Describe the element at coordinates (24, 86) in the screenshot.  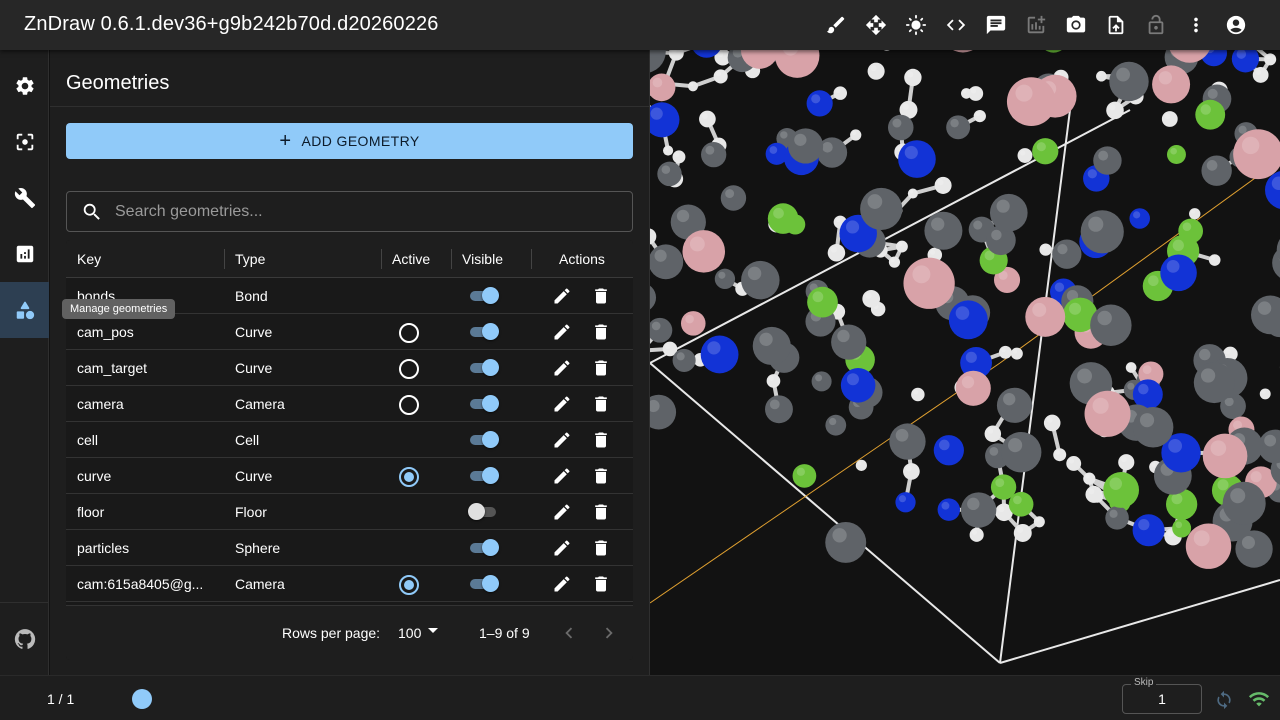
I see `sidebar-item-settings` at that location.